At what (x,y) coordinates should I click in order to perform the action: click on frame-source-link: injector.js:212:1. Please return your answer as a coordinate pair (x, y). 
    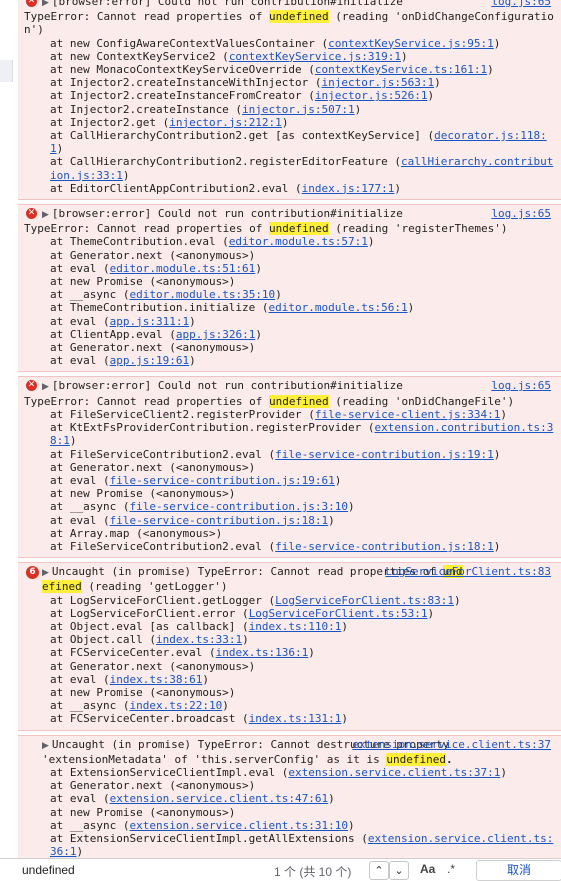
    Looking at the image, I should click on (225, 122).